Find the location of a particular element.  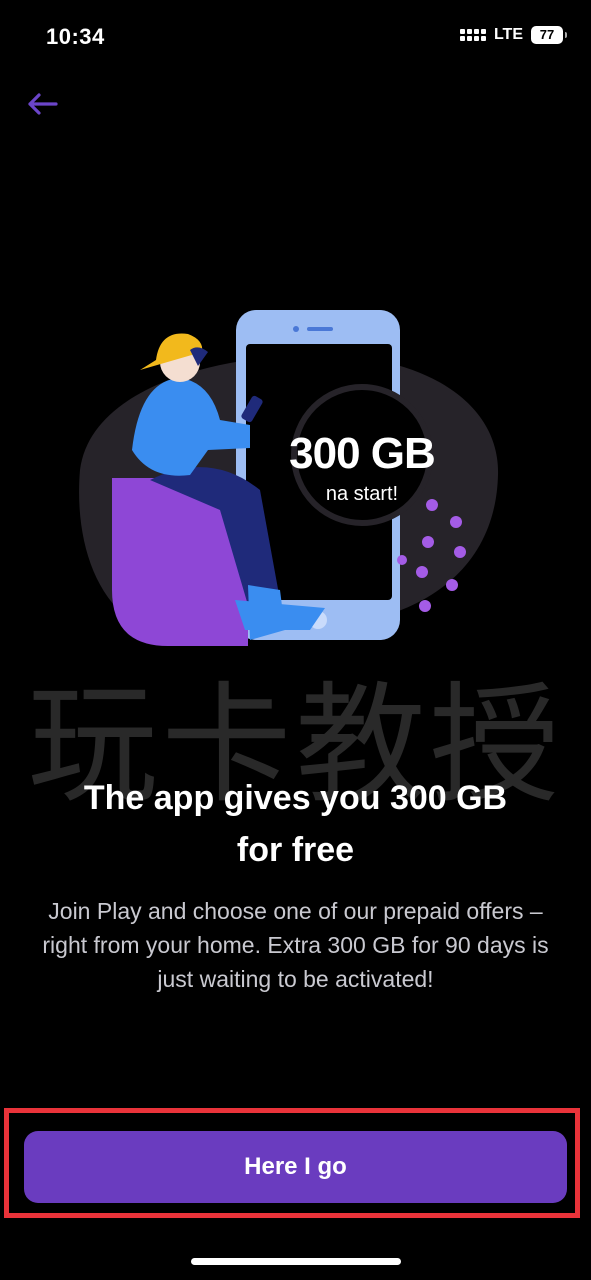

battery-icon: 77 is located at coordinates (549, 35).